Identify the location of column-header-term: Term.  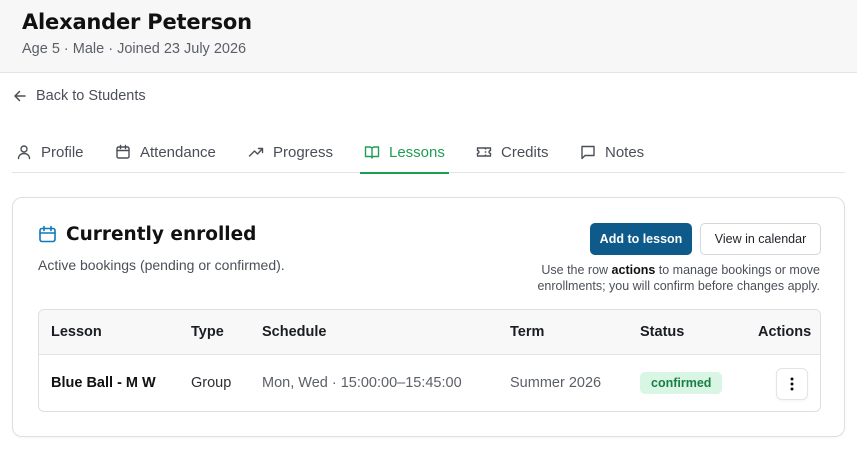
(527, 332).